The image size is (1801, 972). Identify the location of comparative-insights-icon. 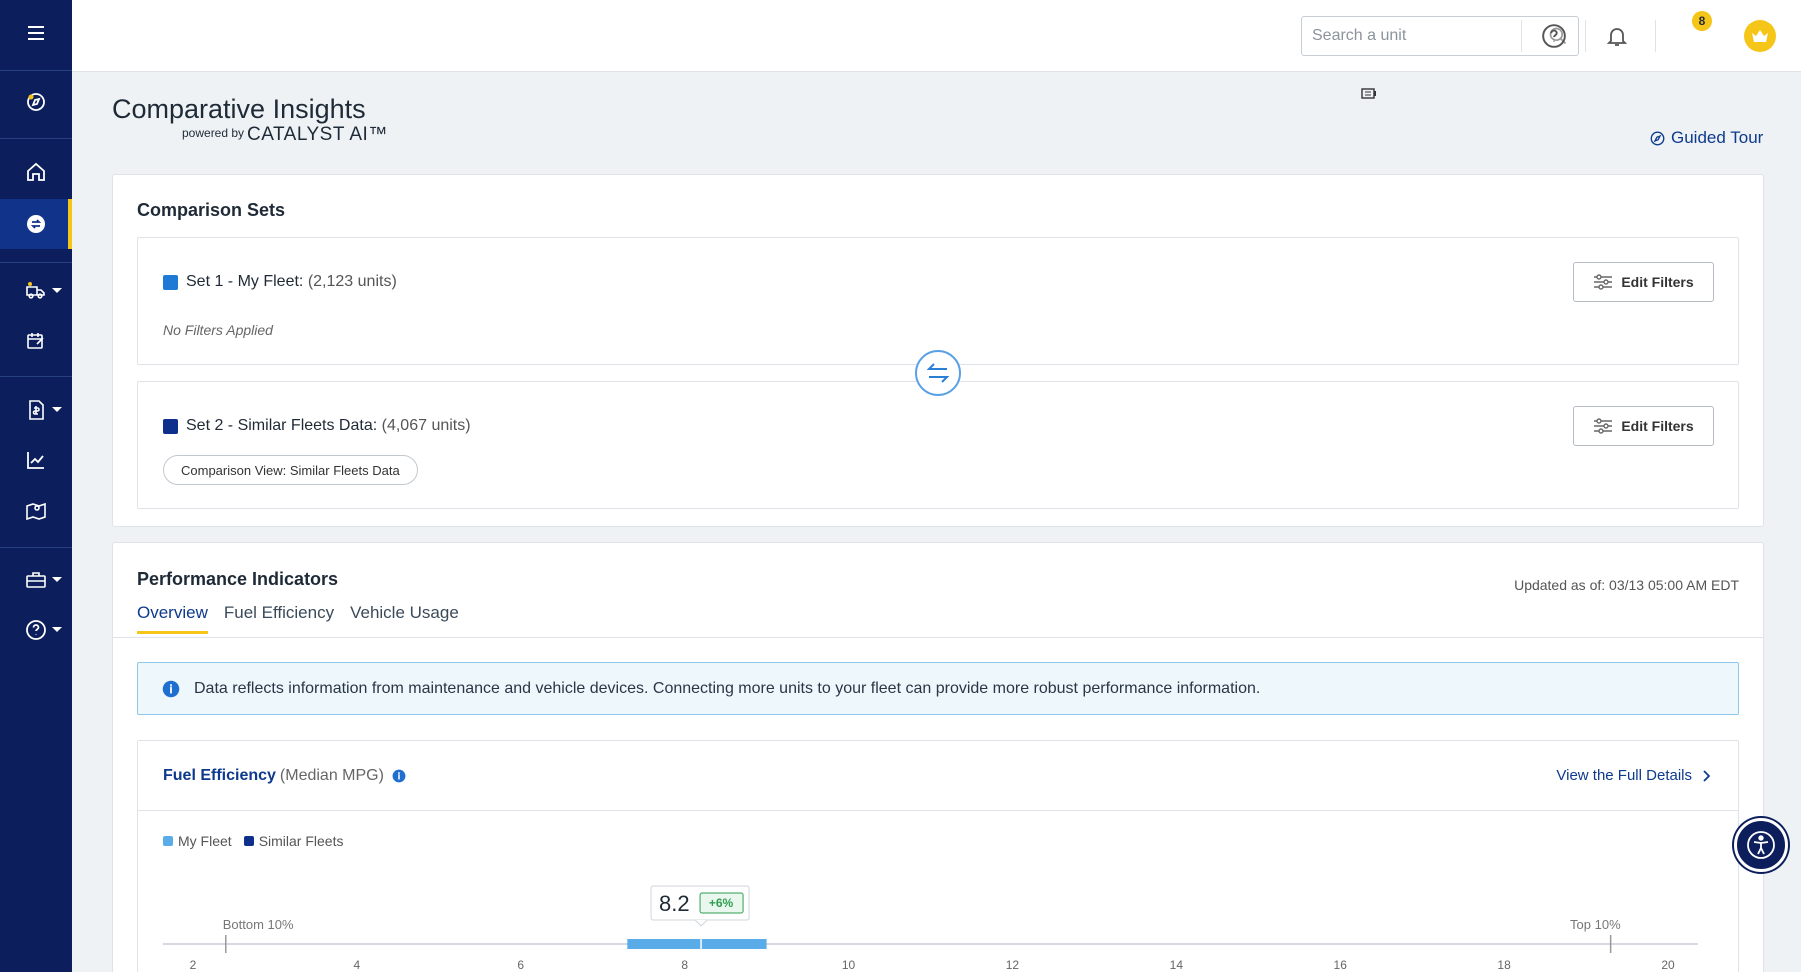
(36, 224).